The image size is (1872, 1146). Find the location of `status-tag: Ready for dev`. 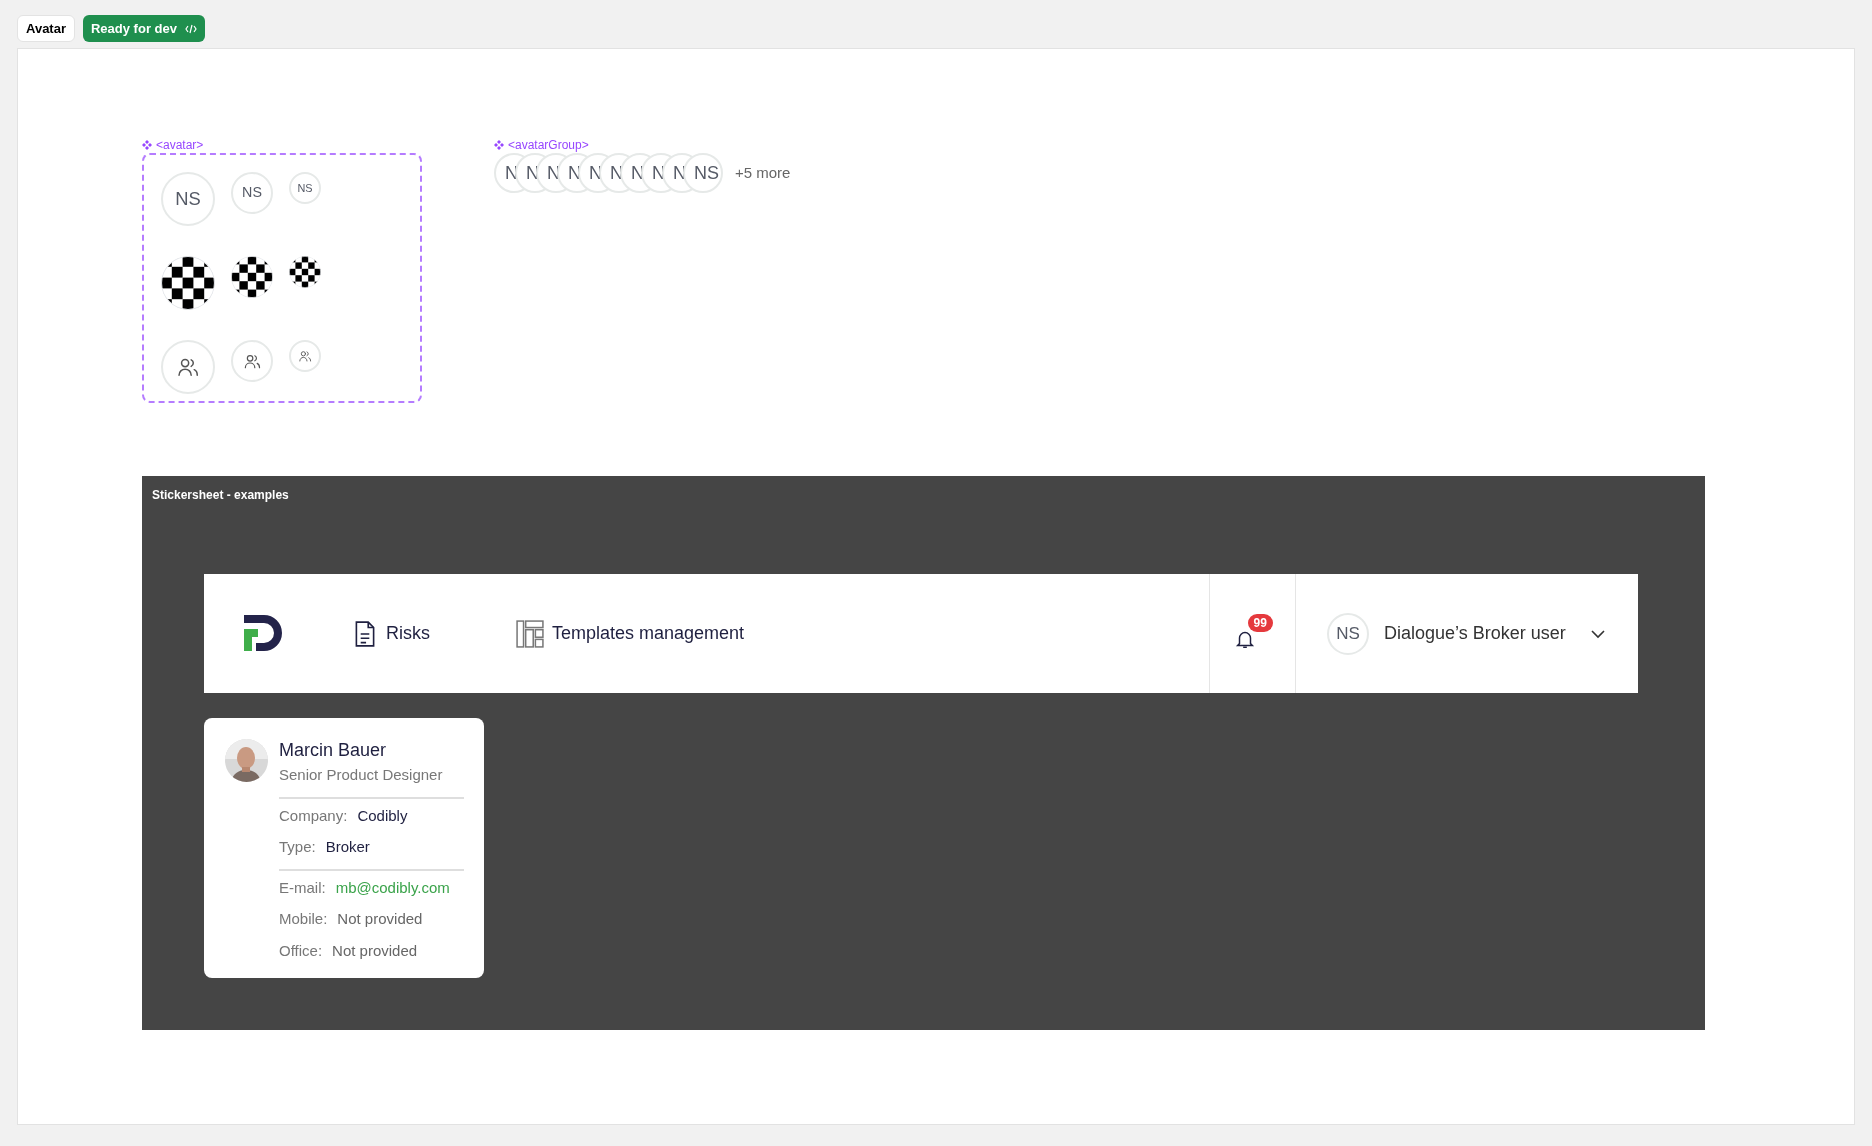

status-tag: Ready for dev is located at coordinates (144, 28).